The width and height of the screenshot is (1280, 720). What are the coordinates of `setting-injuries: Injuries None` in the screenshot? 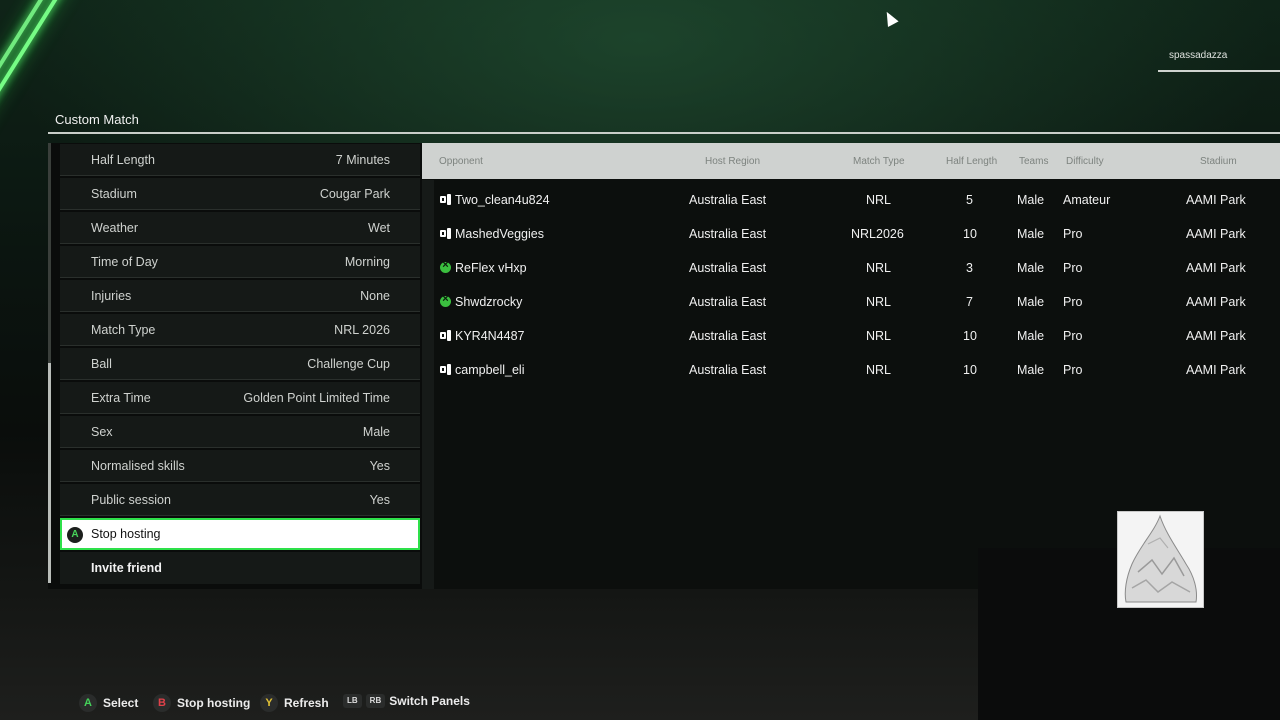 It's located at (240, 296).